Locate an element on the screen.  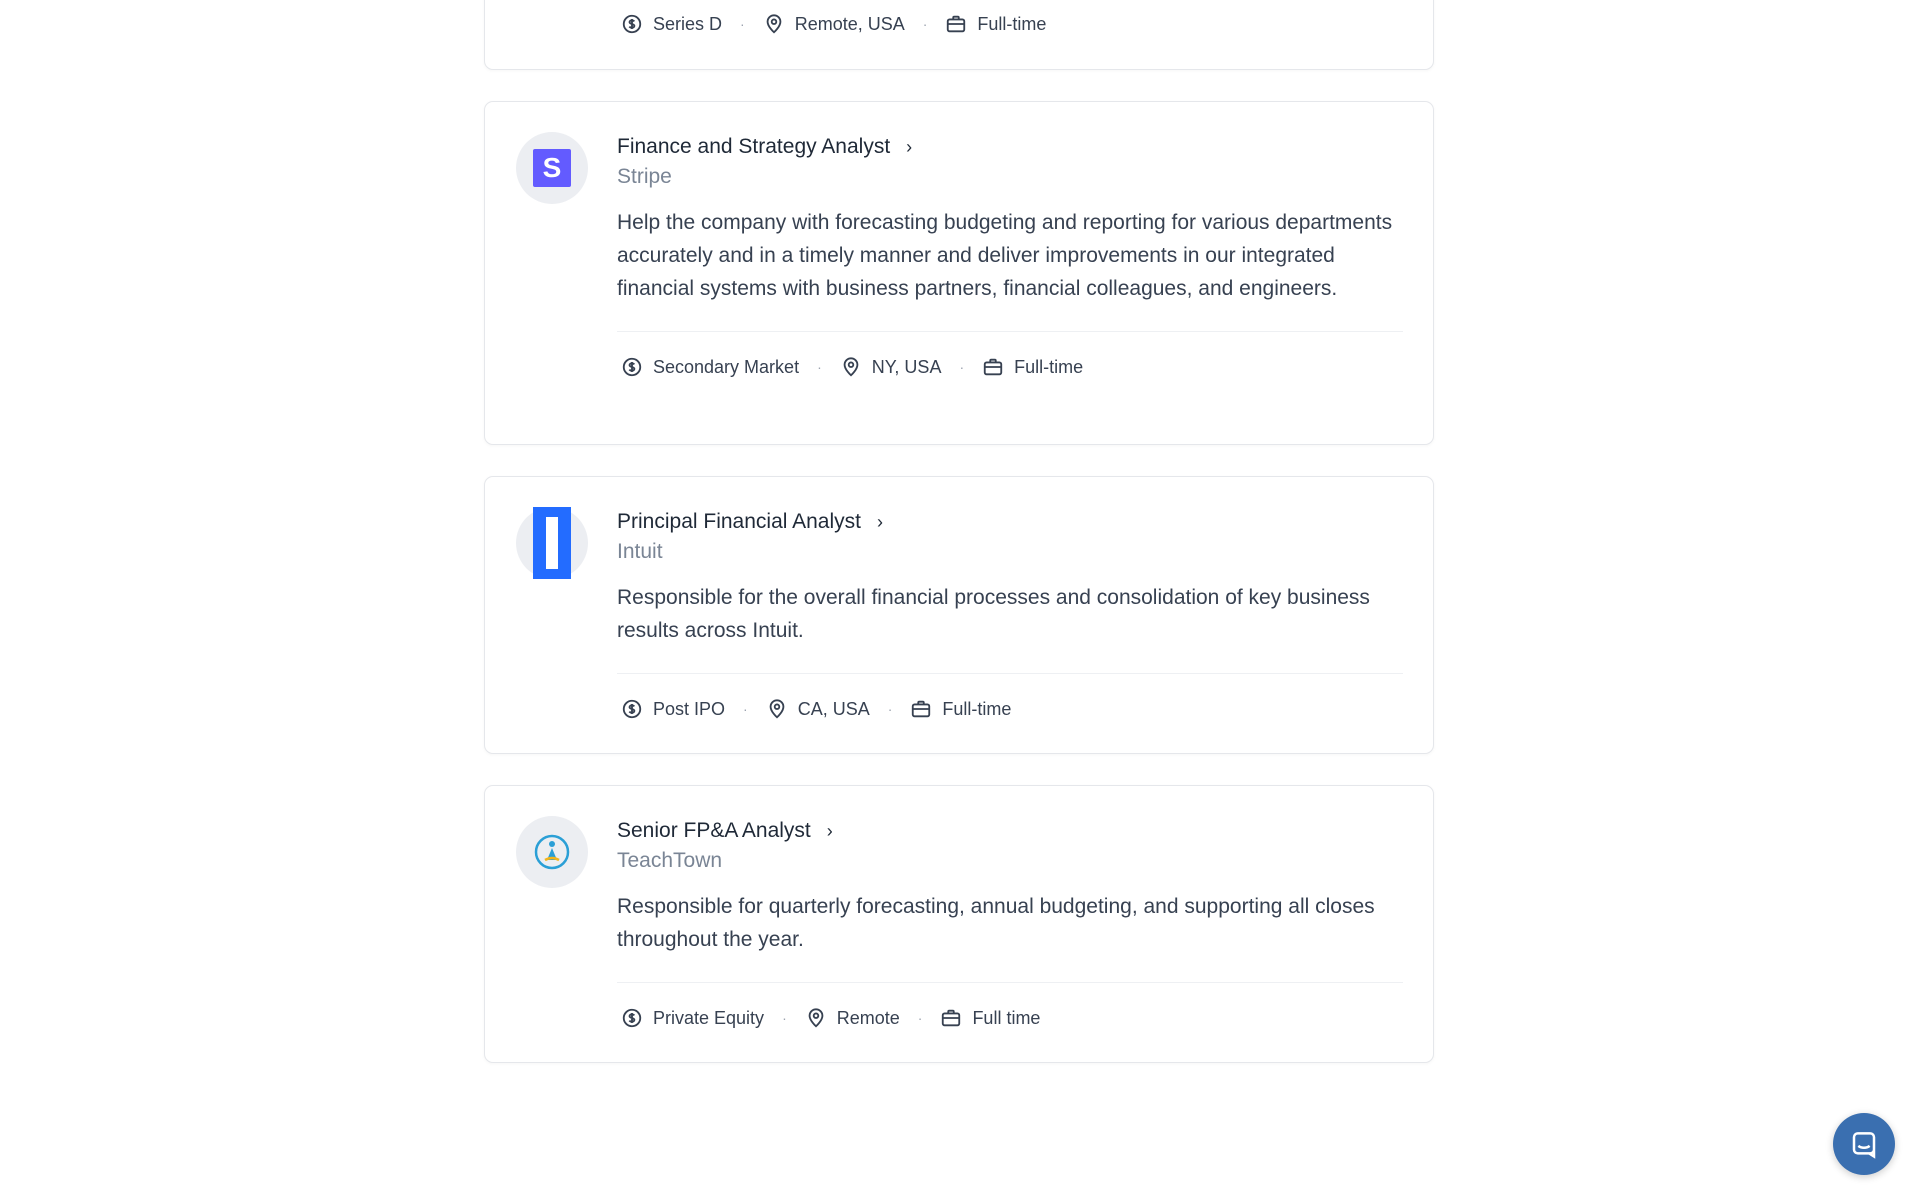
location-meta: Remote, USA is located at coordinates (834, 24).